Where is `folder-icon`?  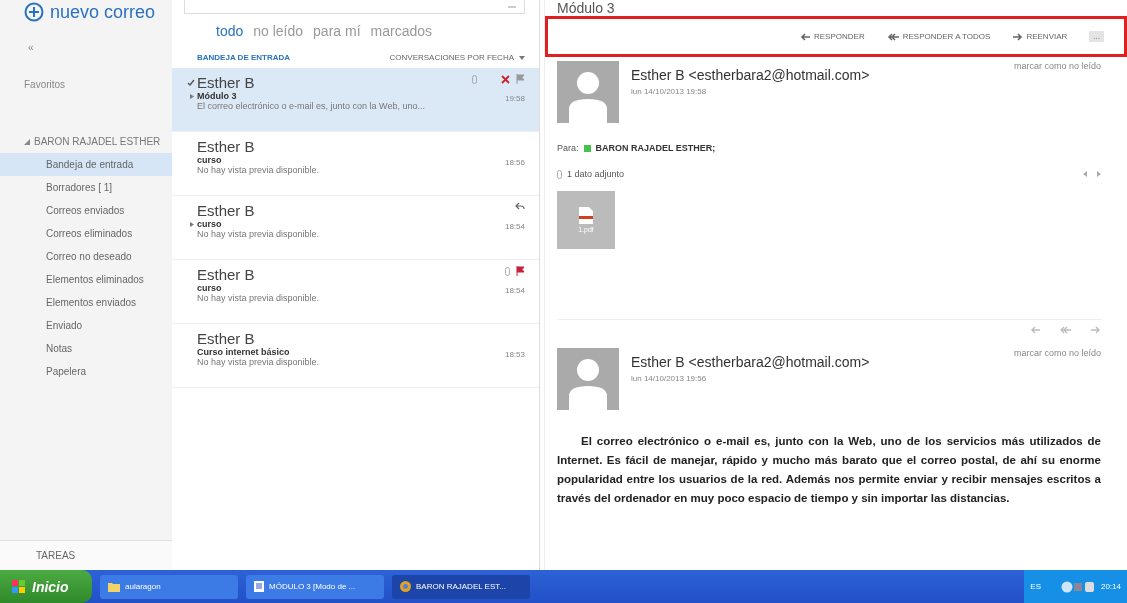
folder-icon is located at coordinates (114, 586).